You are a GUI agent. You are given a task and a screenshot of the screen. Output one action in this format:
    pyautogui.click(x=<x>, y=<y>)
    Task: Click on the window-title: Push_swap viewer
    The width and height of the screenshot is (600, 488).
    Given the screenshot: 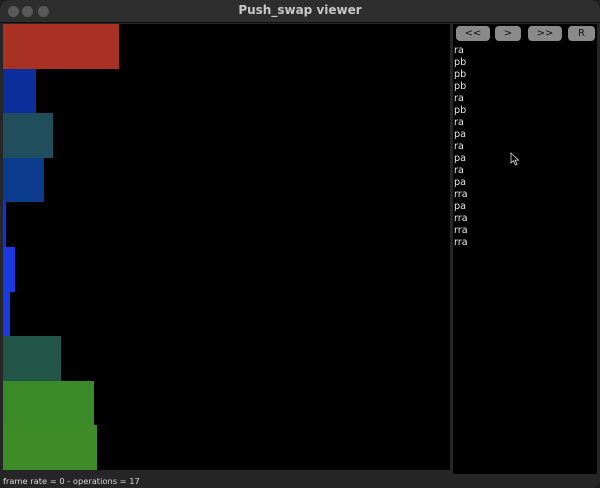 What is the action you would take?
    pyautogui.click(x=300, y=10)
    